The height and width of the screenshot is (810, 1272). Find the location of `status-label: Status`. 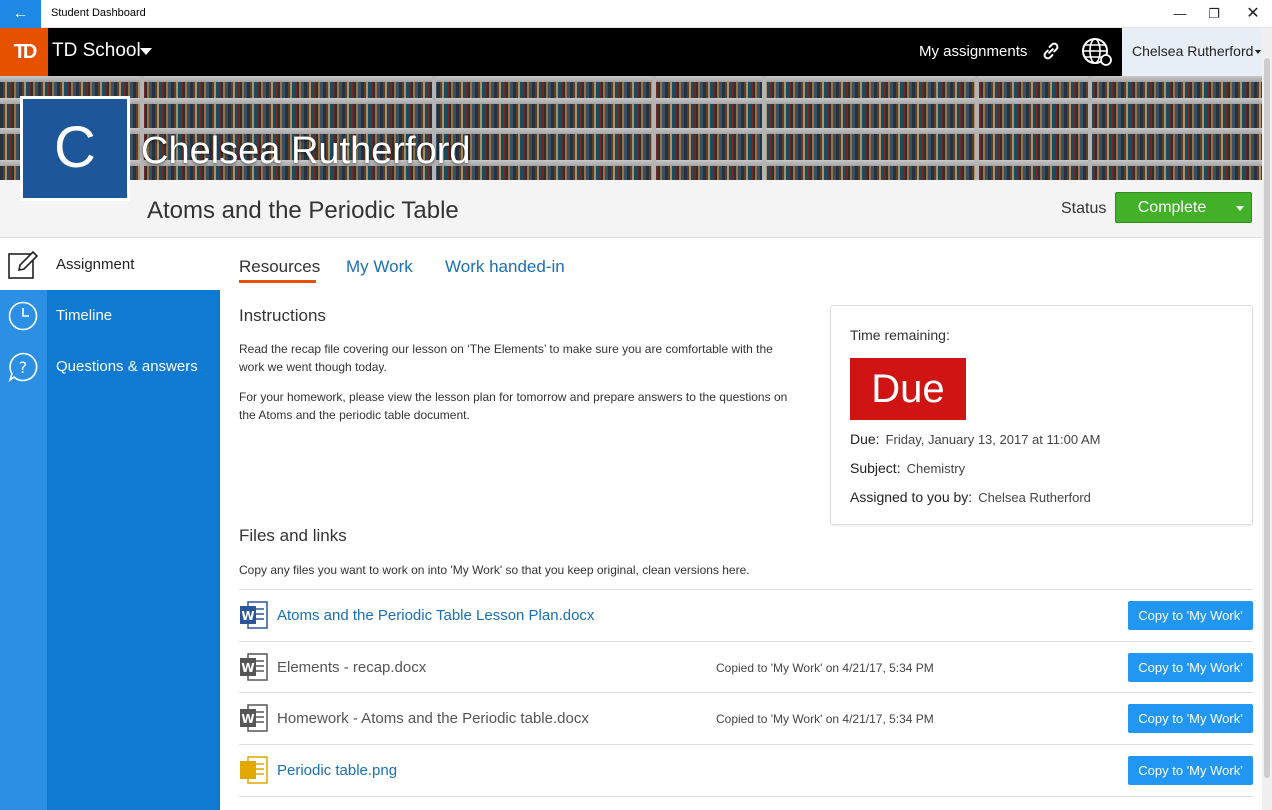

status-label: Status is located at coordinates (1084, 208).